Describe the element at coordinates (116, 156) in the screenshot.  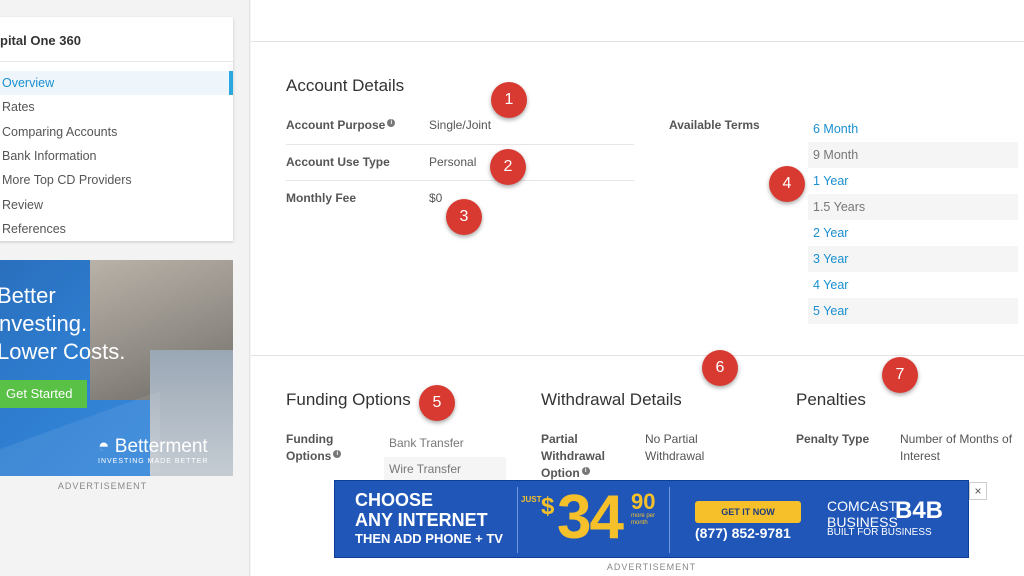
I see `nav-item-bank-information: Bank Information` at that location.